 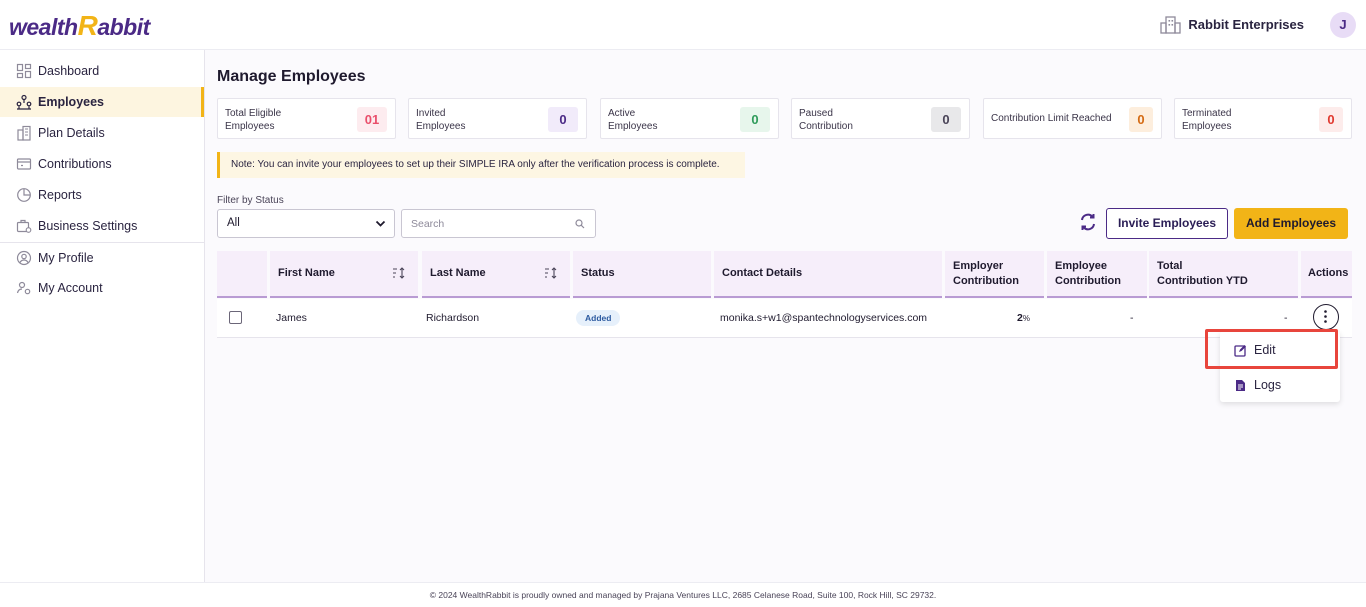 What do you see at coordinates (23, 195) in the screenshot?
I see `reports-icon` at bounding box center [23, 195].